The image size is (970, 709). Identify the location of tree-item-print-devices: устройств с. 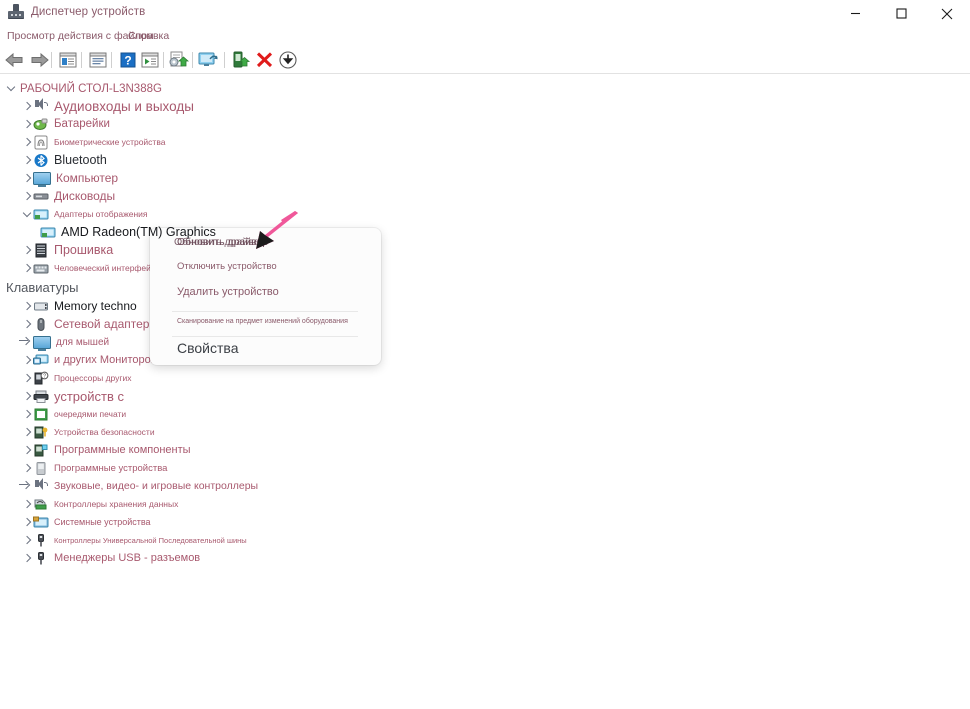
(300, 396).